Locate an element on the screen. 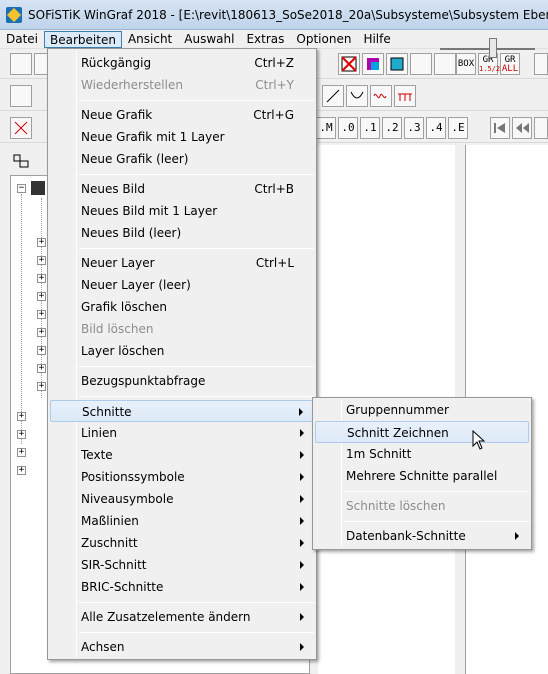  prev-page-icon is located at coordinates (522, 128).